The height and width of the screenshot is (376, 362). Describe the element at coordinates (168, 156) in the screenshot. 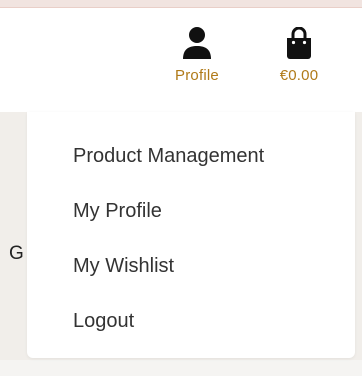

I see `menu-item-product-management: Product Management` at that location.